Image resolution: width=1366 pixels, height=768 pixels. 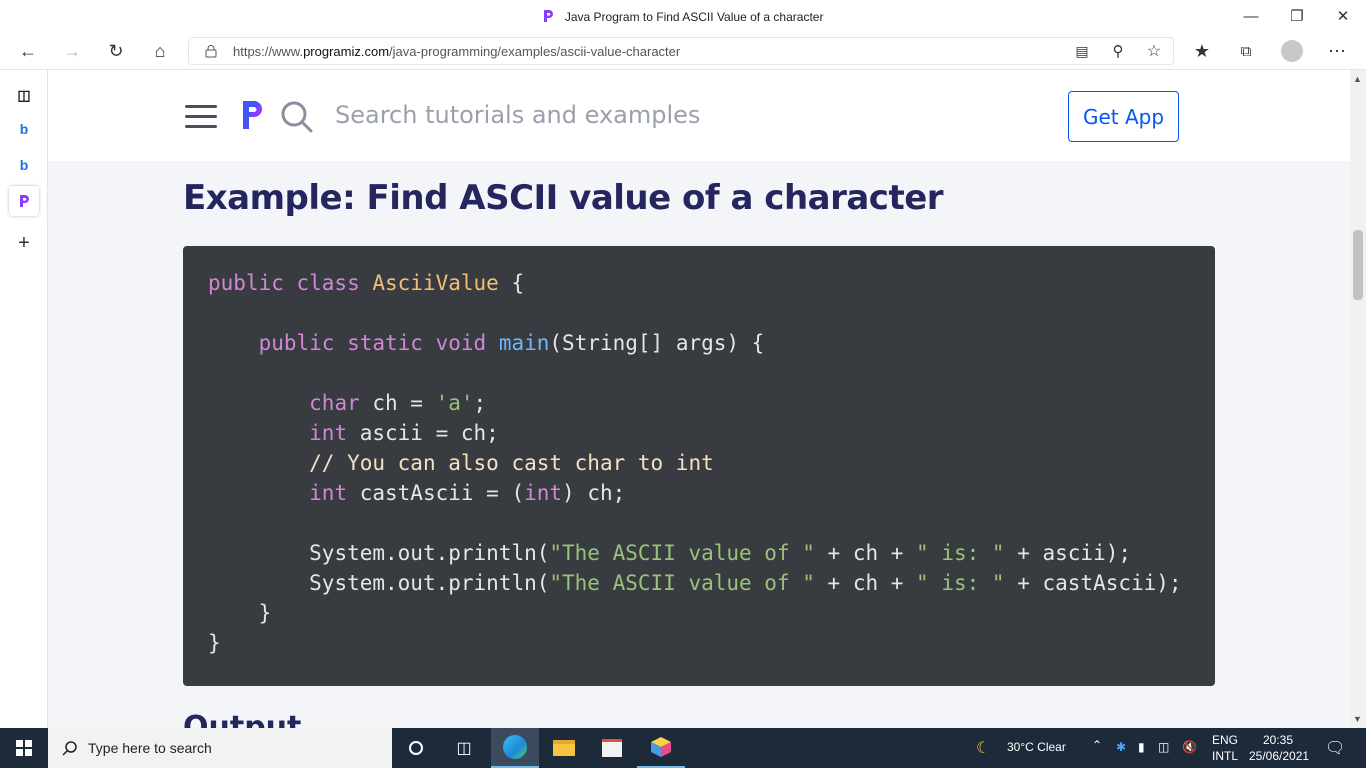 What do you see at coordinates (220, 748) in the screenshot?
I see `taskbar-search-box: Type here to search` at bounding box center [220, 748].